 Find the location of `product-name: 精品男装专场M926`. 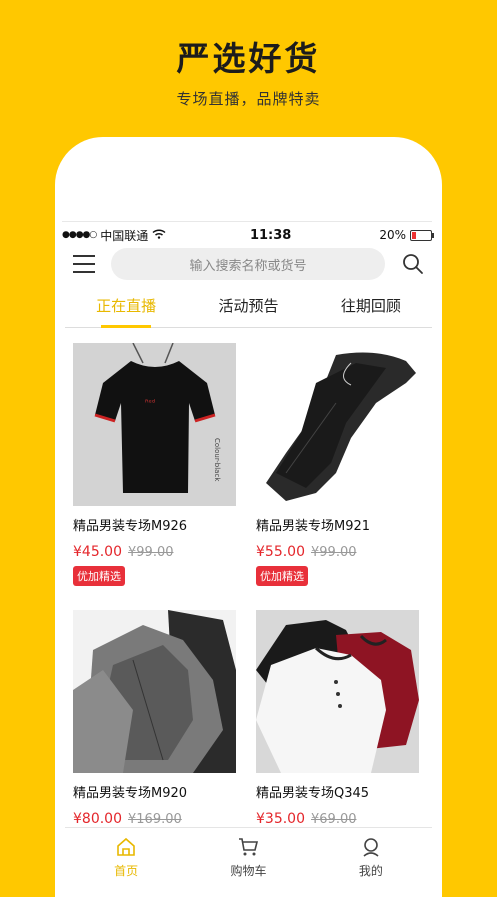

product-name: 精品男装专场M926 is located at coordinates (130, 526).